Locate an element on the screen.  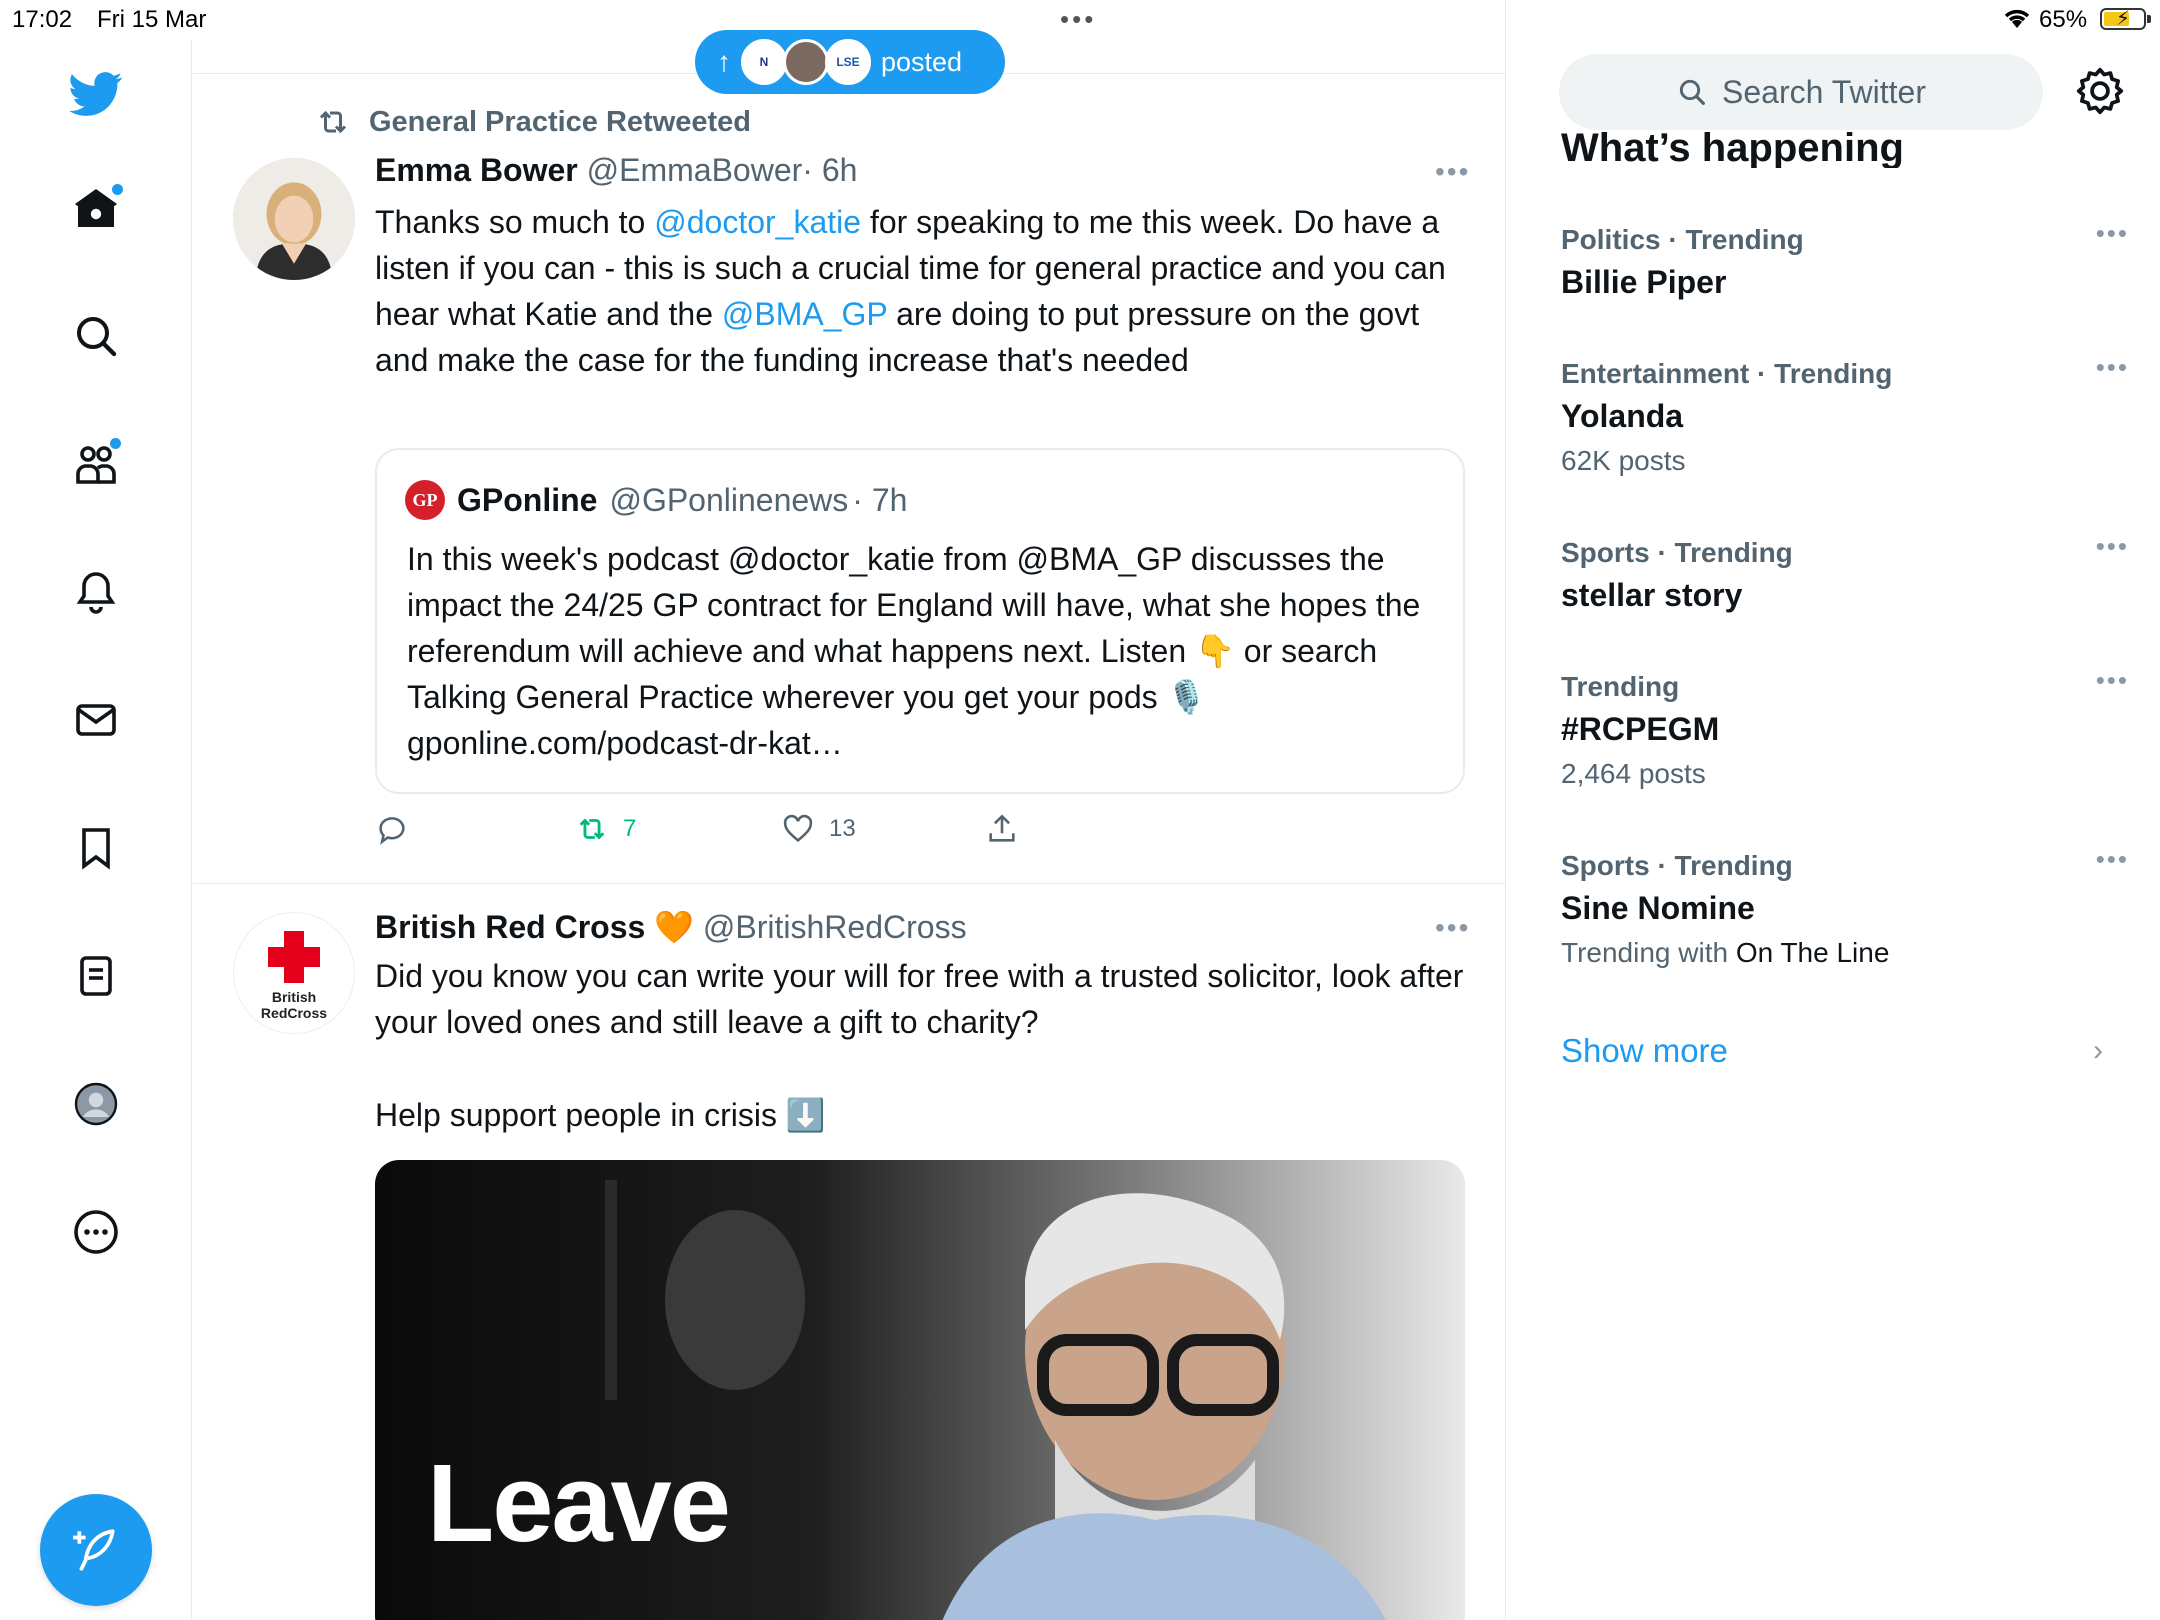
pill-avatar-lse: LSE is located at coordinates (848, 62).